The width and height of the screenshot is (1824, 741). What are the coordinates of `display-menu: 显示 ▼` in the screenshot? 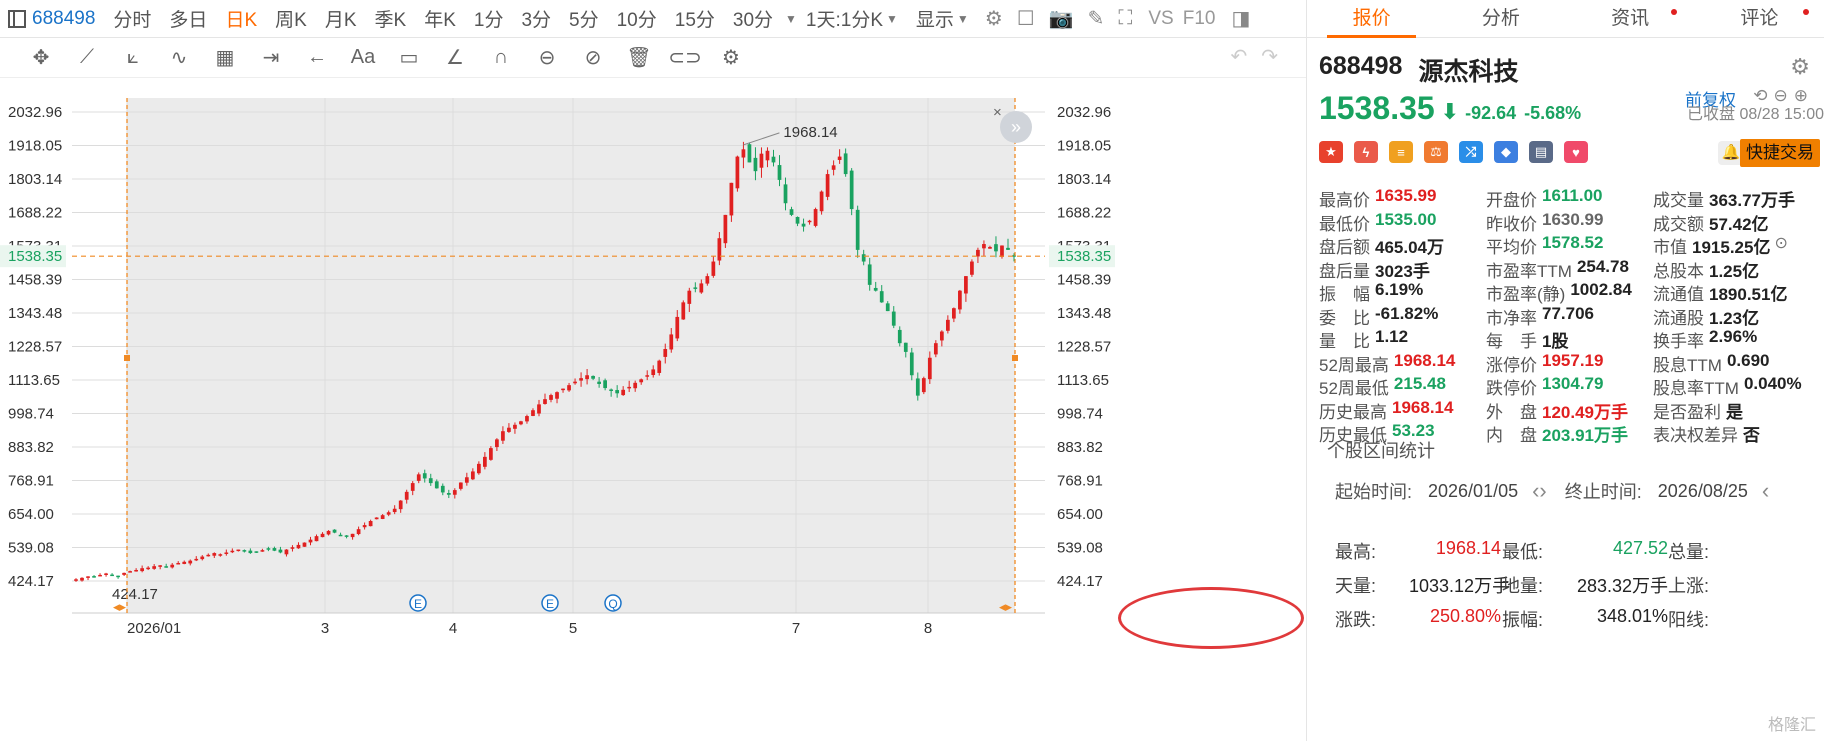 It's located at (942, 19).